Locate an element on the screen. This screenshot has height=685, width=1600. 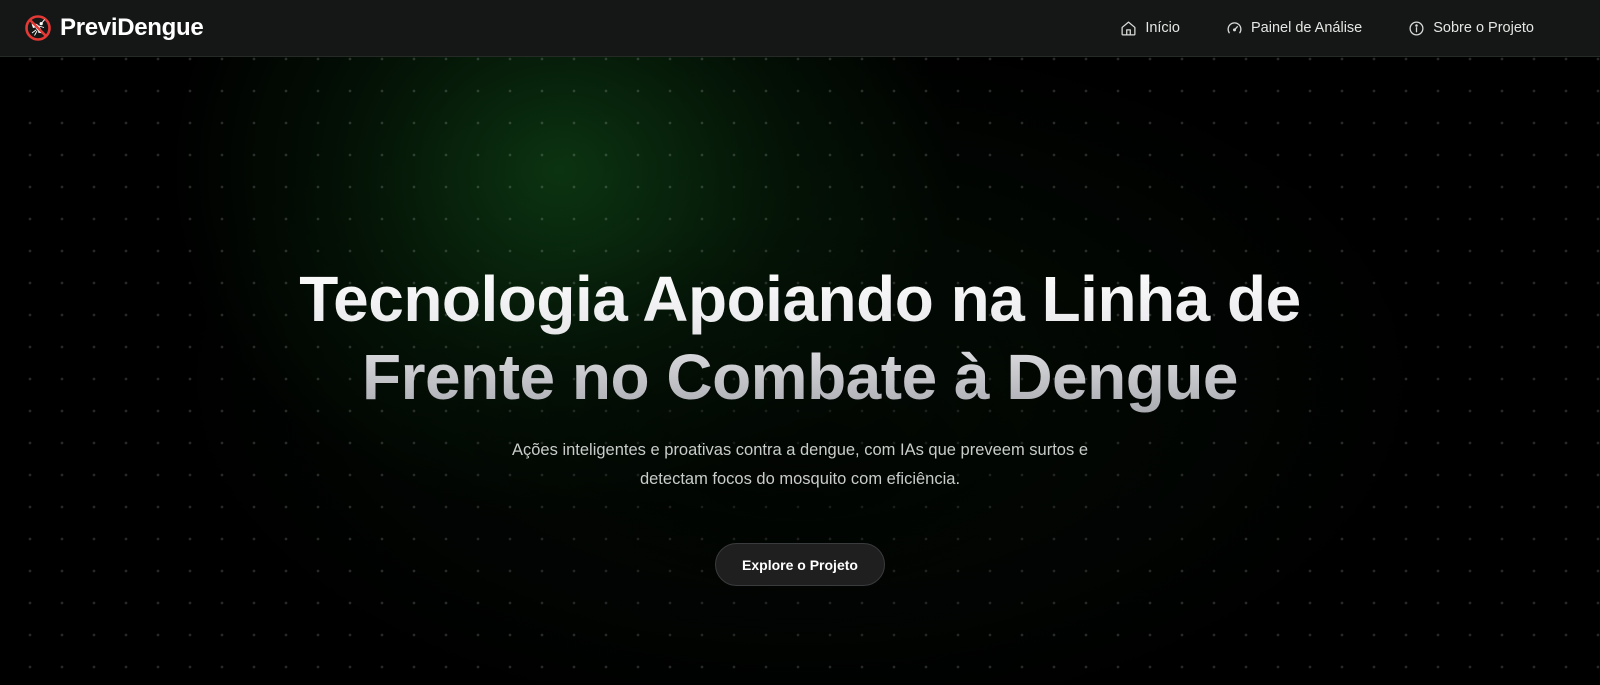
main-nav: Início Painel de Análise Sobre o Projeto is located at coordinates (1348, 28).